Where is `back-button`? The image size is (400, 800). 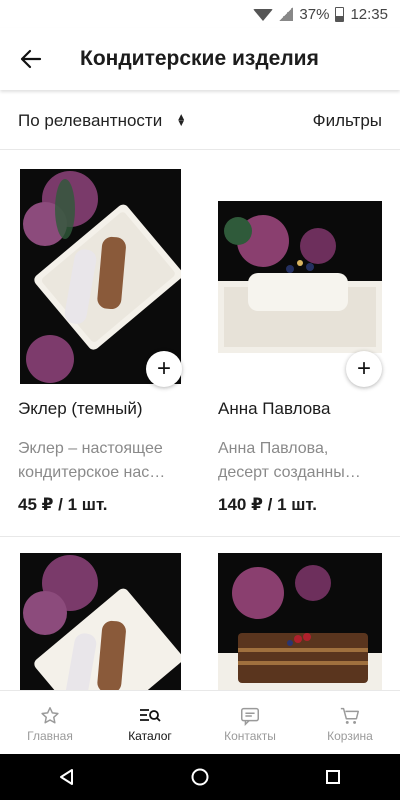 back-button is located at coordinates (31, 59).